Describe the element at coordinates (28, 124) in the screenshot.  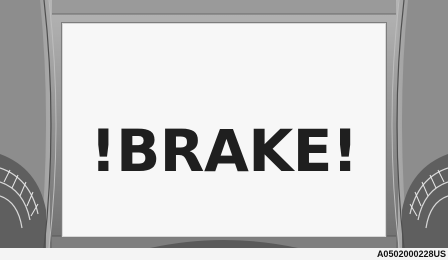
I see `left-gauge-icon` at that location.